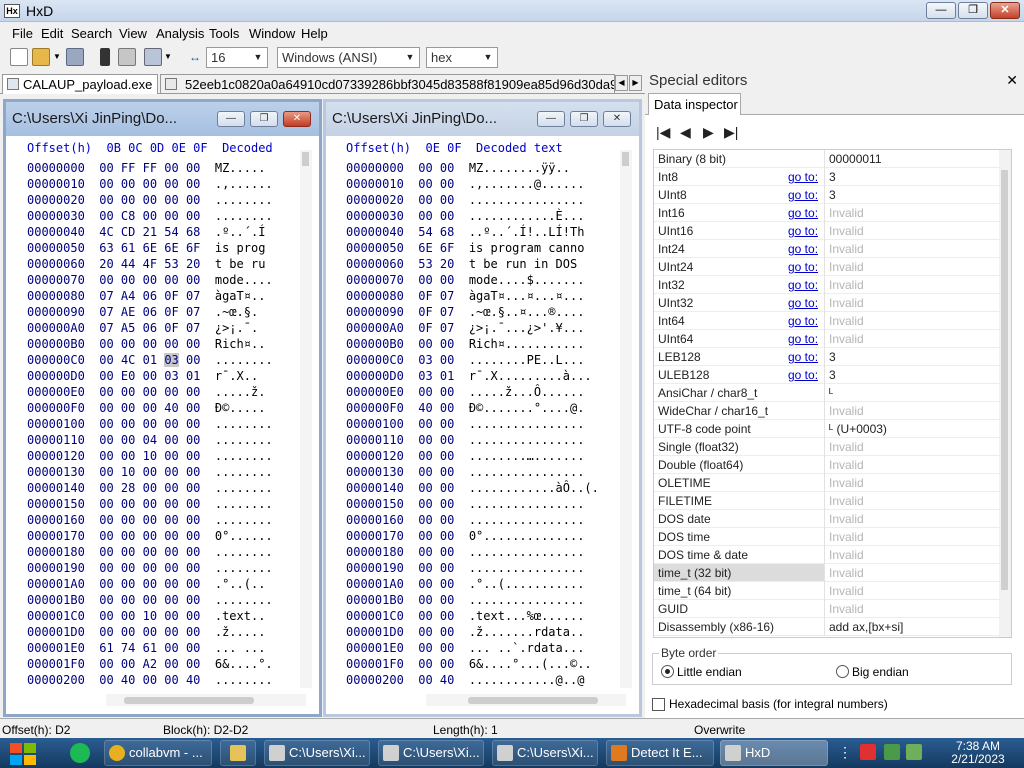 This screenshot has height=768, width=1024. I want to click on data-inspector-row: Int8 go to: 3, so click(827, 177).